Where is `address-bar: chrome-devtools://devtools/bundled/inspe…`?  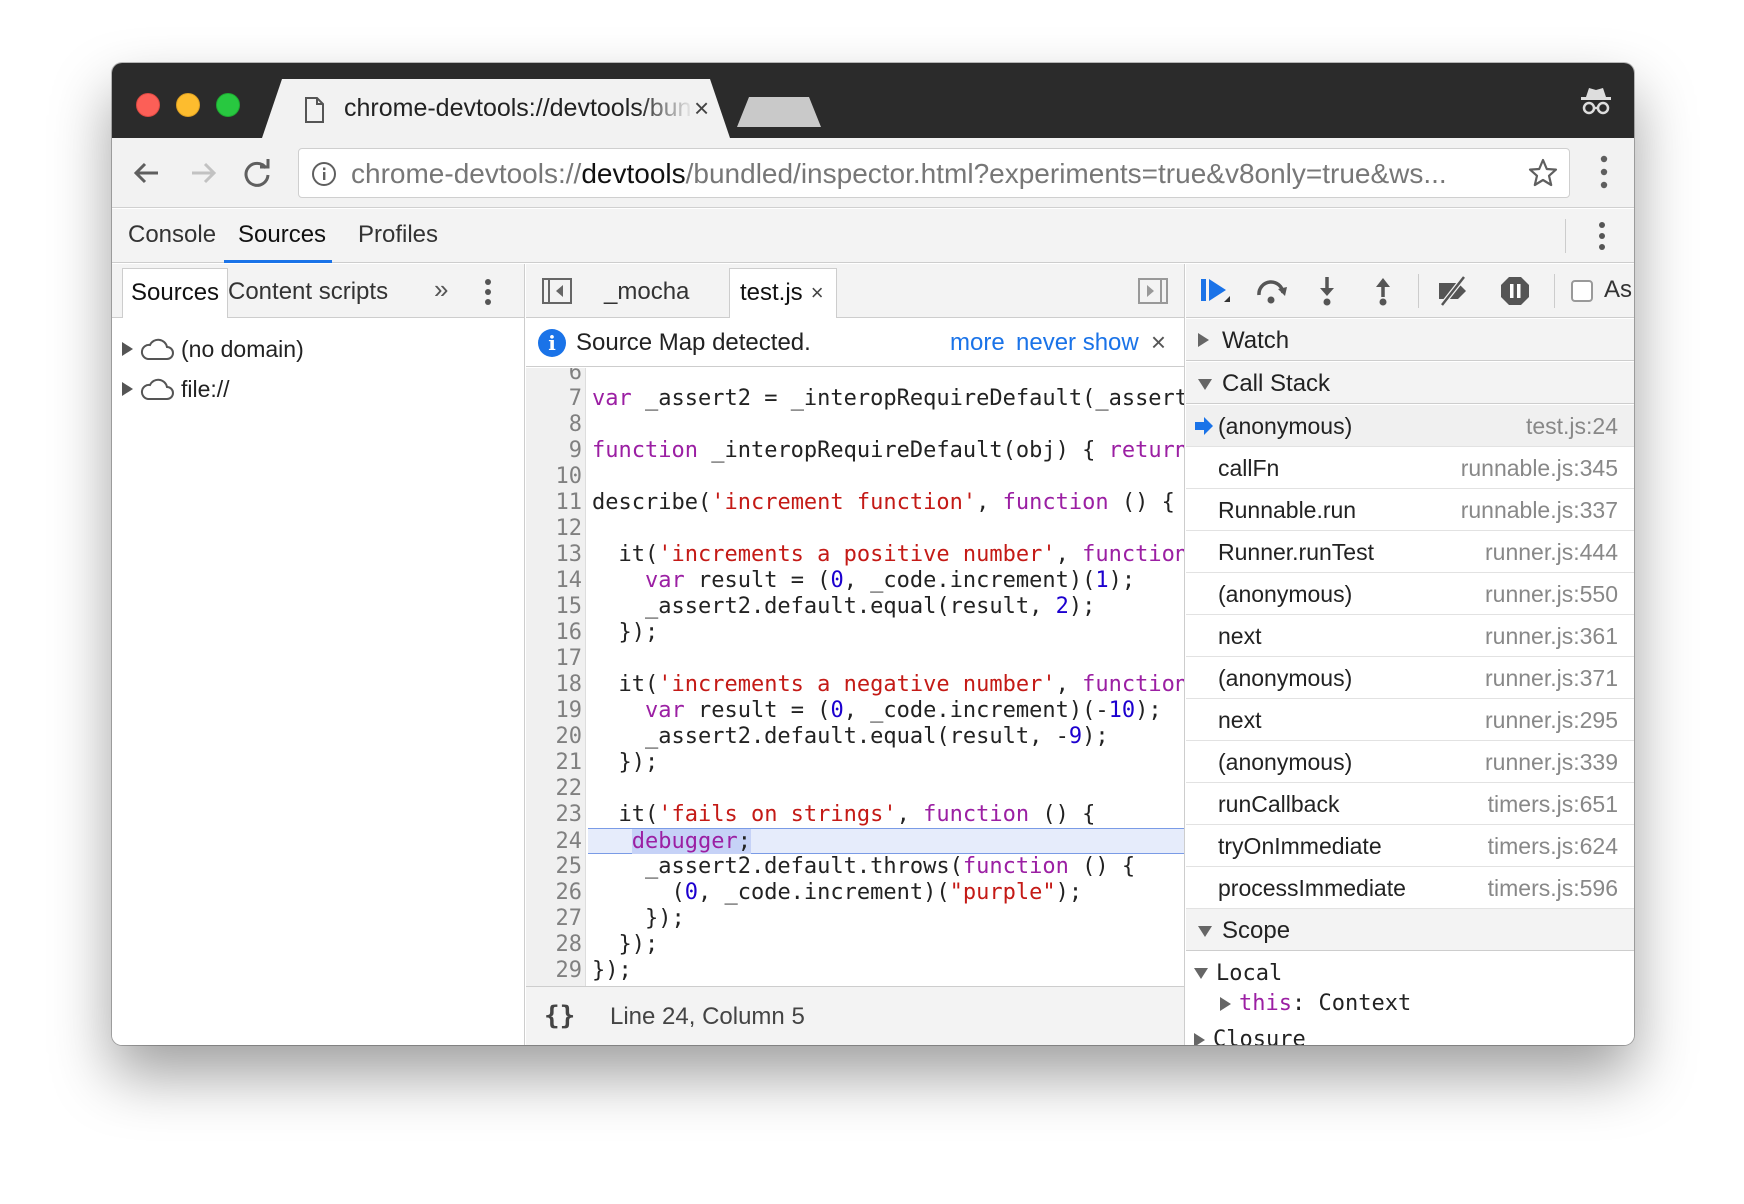 address-bar: chrome-devtools://devtools/bundled/inspe… is located at coordinates (934, 173).